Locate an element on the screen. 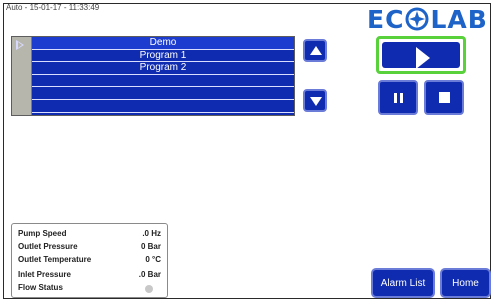 This screenshot has width=496, height=303. home-label: Home is located at coordinates (465, 283).